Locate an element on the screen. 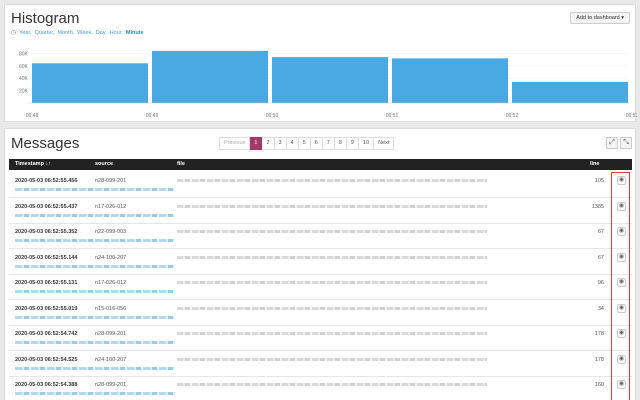 The height and width of the screenshot is (400, 640). row-timestamp: 2020-05-03 06:52:55.144 is located at coordinates (46, 257).